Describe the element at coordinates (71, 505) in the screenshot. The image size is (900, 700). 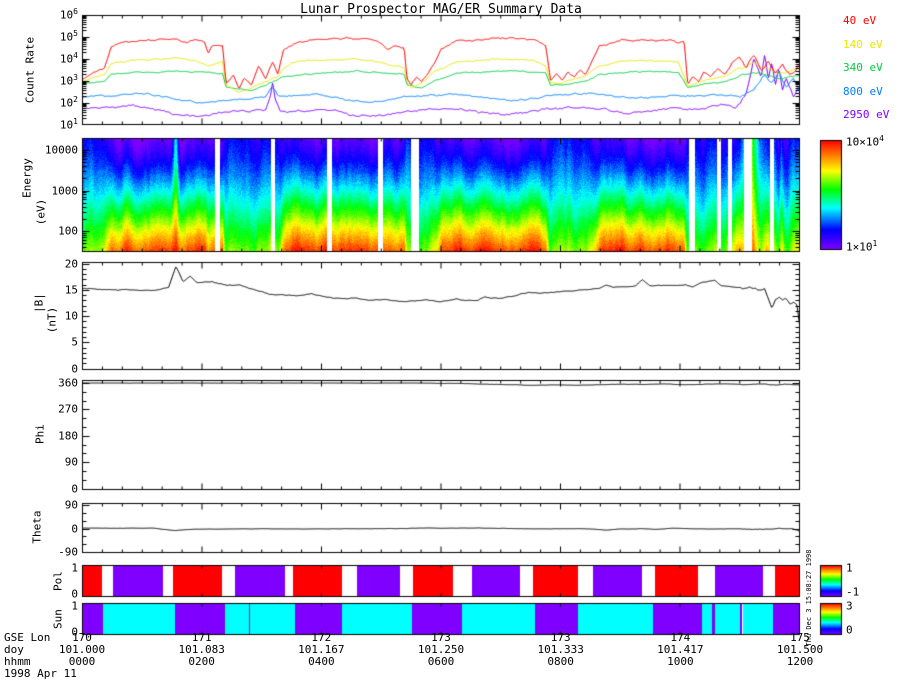
I see `theta-ytick-90: 90` at that location.